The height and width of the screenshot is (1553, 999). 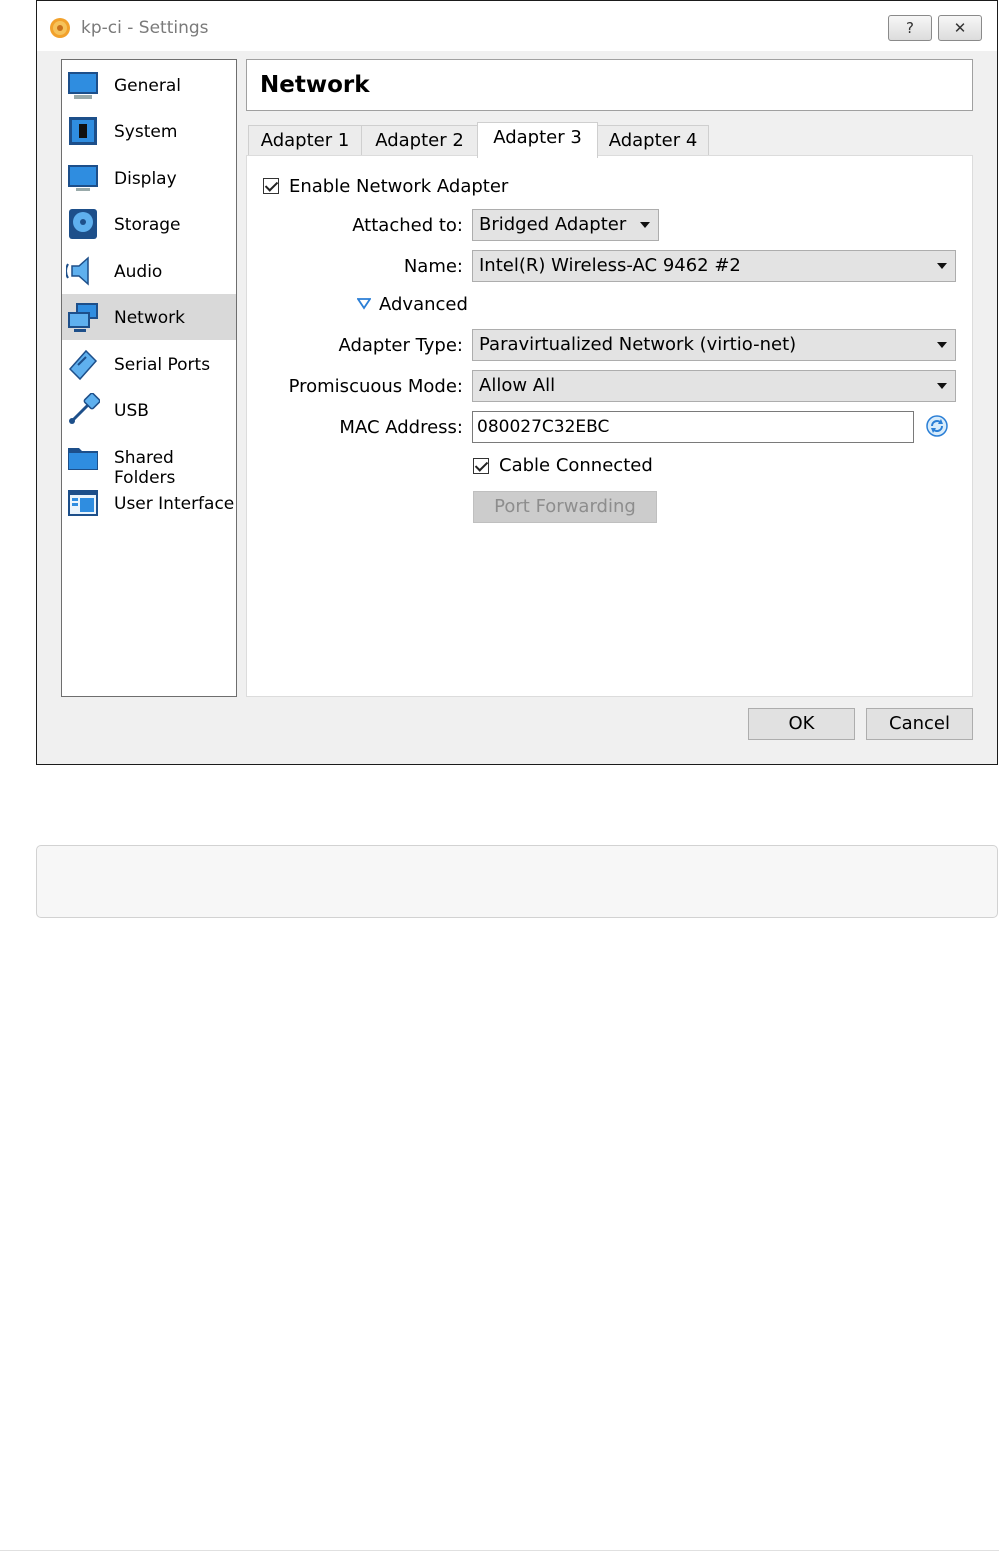 I want to click on adapter-type-select: Paravirtualized Network (virtio-net), so click(x=714, y=345).